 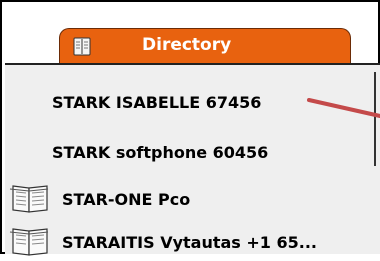 What do you see at coordinates (157, 102) in the screenshot?
I see `list-item-label: STARK ISABELLE 67456` at bounding box center [157, 102].